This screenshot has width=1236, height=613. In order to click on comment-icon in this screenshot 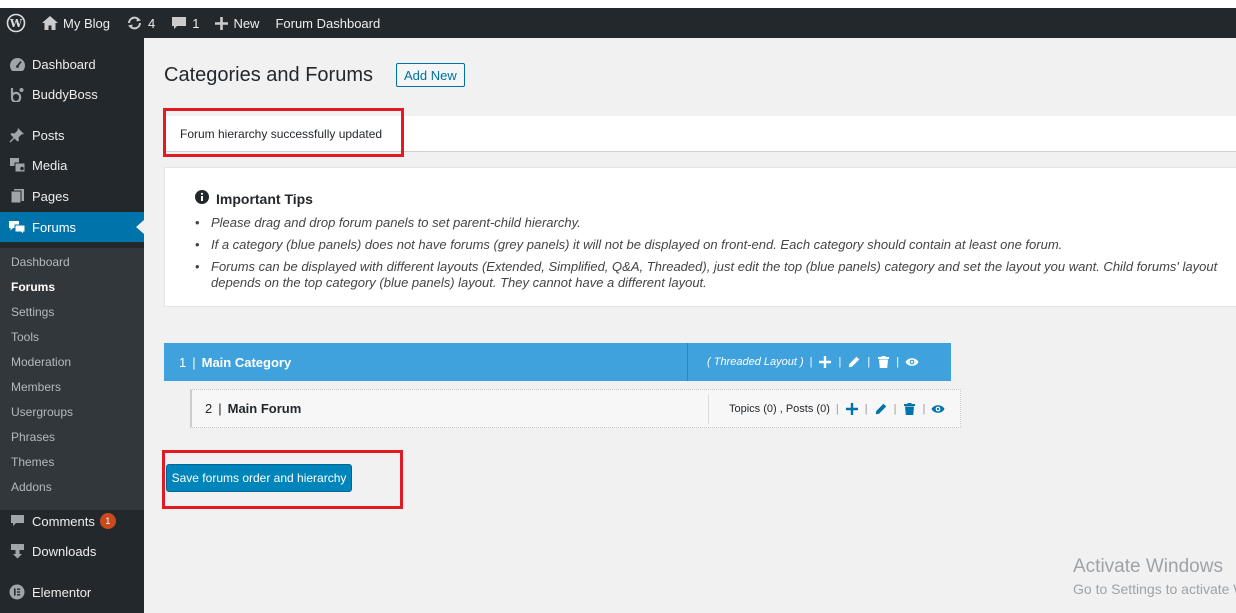, I will do `click(17, 521)`.